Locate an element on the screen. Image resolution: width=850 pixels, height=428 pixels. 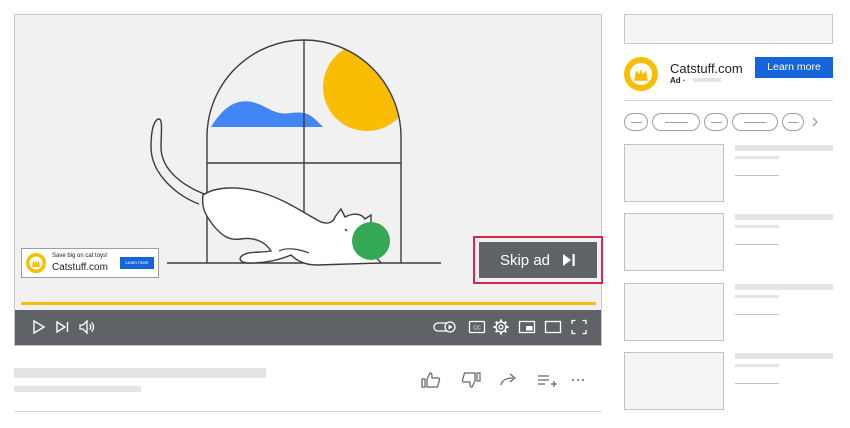
autoplay-toggle-icon is located at coordinates (445, 327).